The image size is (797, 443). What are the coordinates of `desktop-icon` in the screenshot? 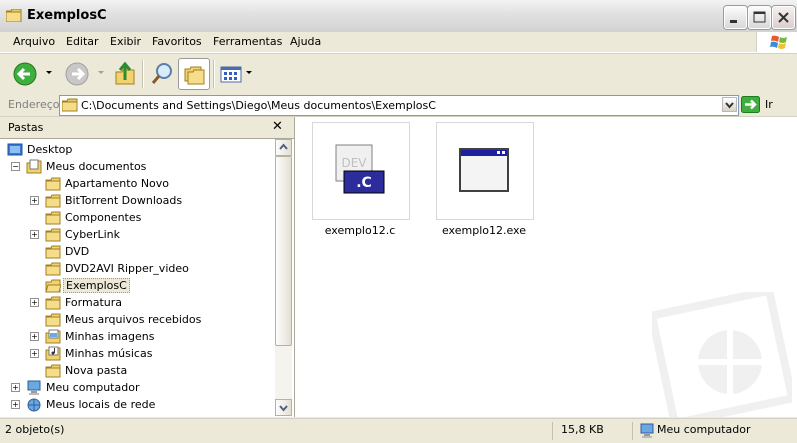 It's located at (15, 149).